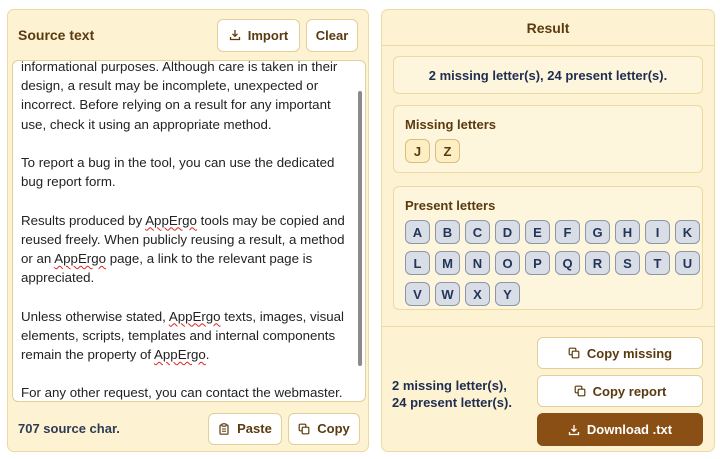 The width and height of the screenshot is (720, 459). Describe the element at coordinates (657, 232) in the screenshot. I see `letter-chip: I` at that location.